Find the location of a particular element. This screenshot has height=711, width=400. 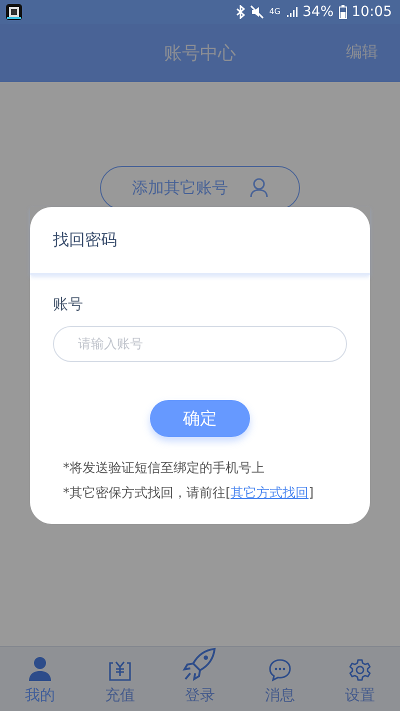

network-type: 4G is located at coordinates (275, 12).